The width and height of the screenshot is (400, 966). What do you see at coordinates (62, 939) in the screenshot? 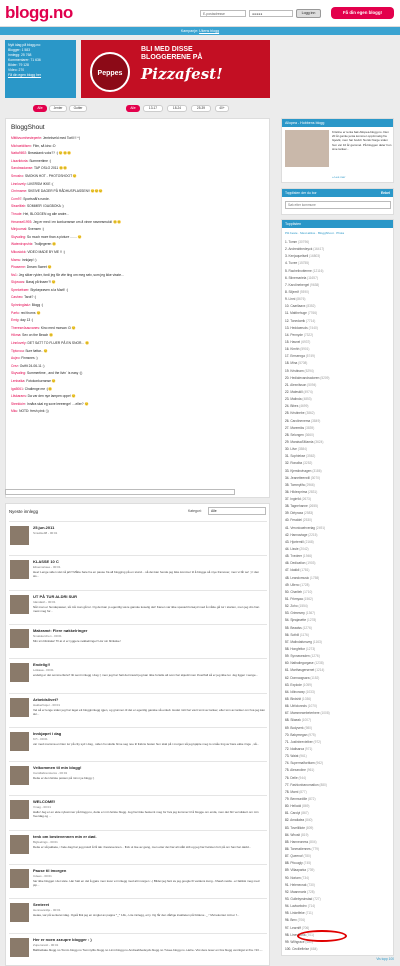
I see `post-title: Her er noen zzzupre blogger : )` at bounding box center [62, 939].